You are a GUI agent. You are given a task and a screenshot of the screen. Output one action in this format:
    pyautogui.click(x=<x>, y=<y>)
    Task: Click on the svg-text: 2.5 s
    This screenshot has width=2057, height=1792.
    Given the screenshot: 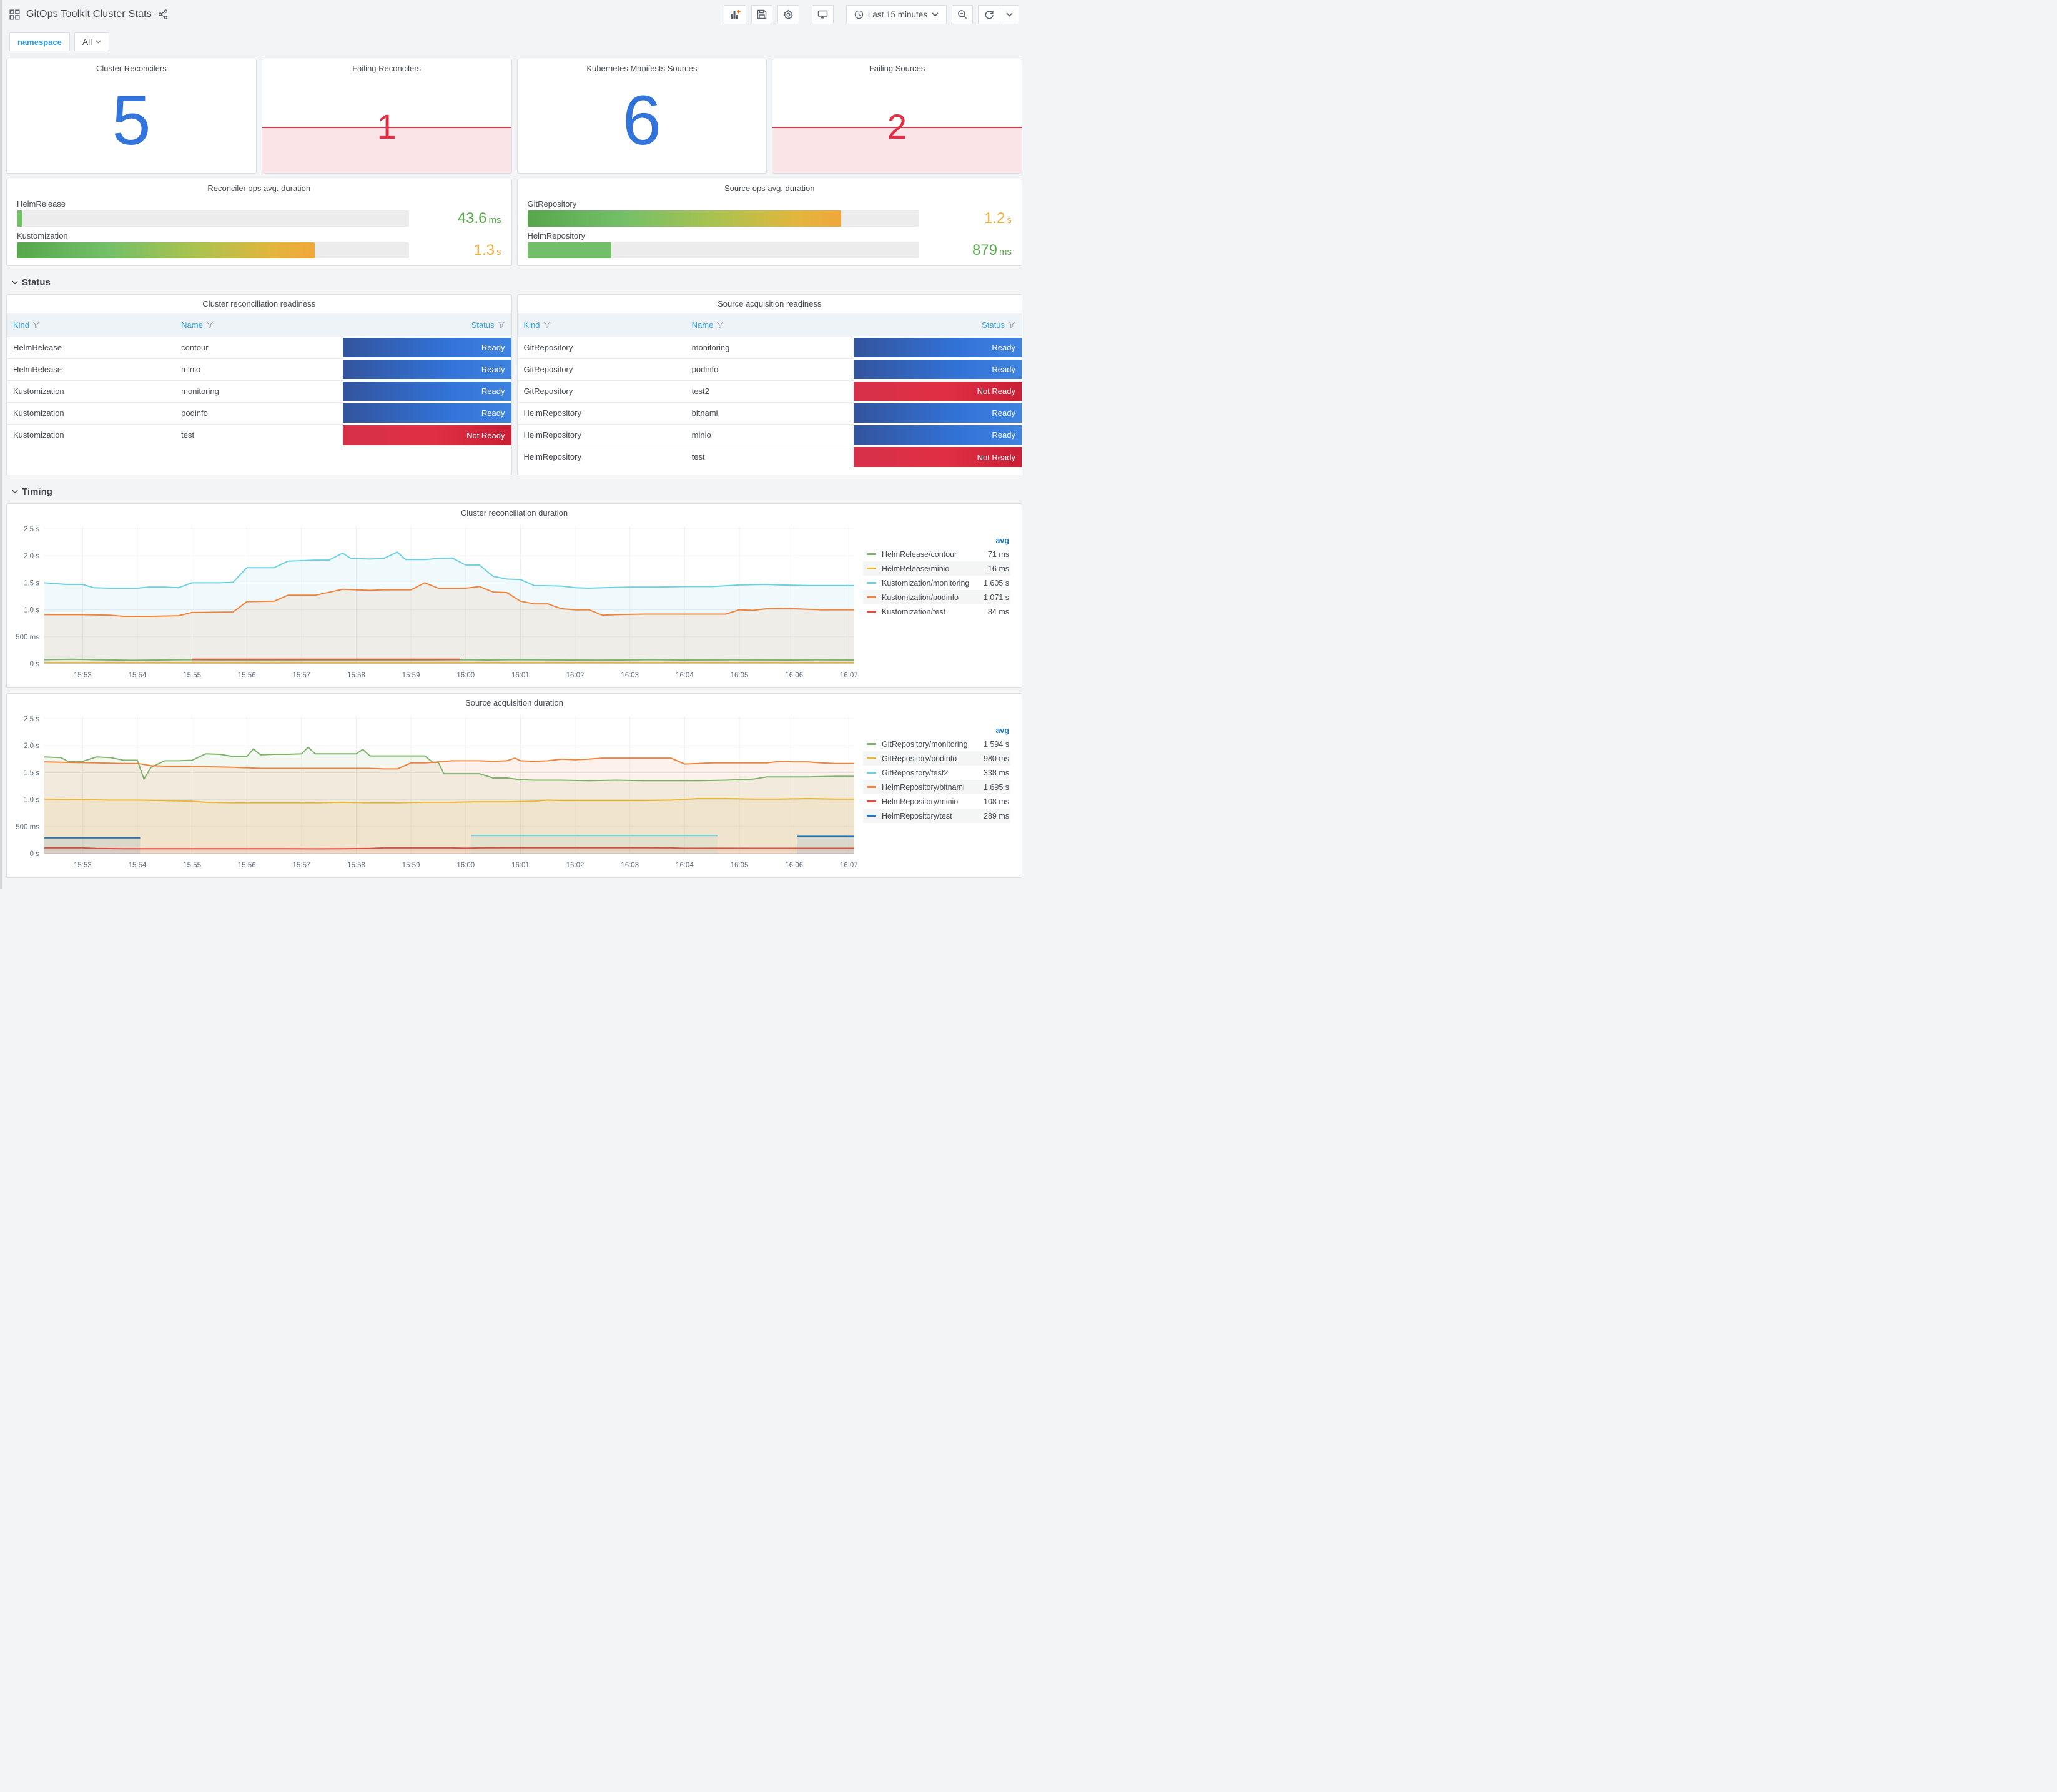 What is the action you would take?
    pyautogui.click(x=32, y=529)
    